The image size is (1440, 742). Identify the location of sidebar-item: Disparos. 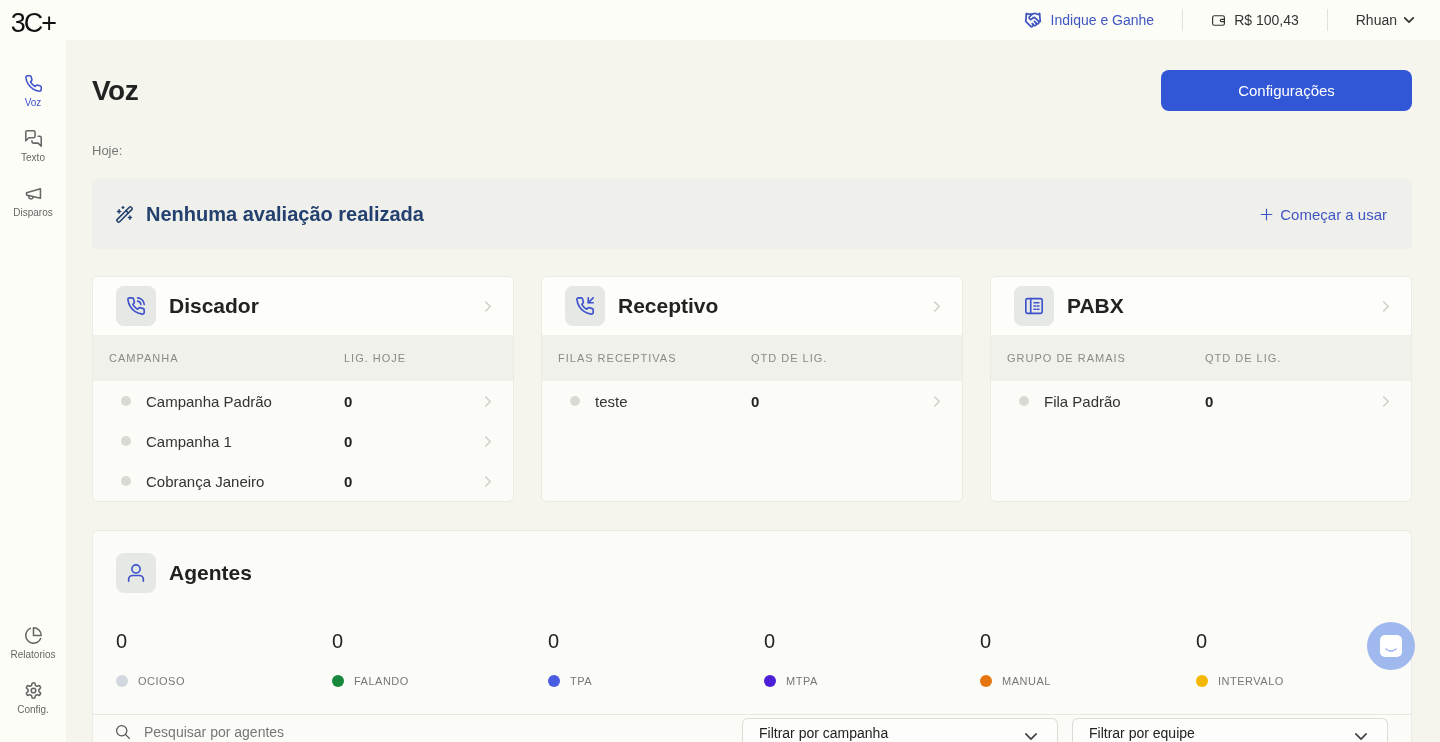
(33, 202).